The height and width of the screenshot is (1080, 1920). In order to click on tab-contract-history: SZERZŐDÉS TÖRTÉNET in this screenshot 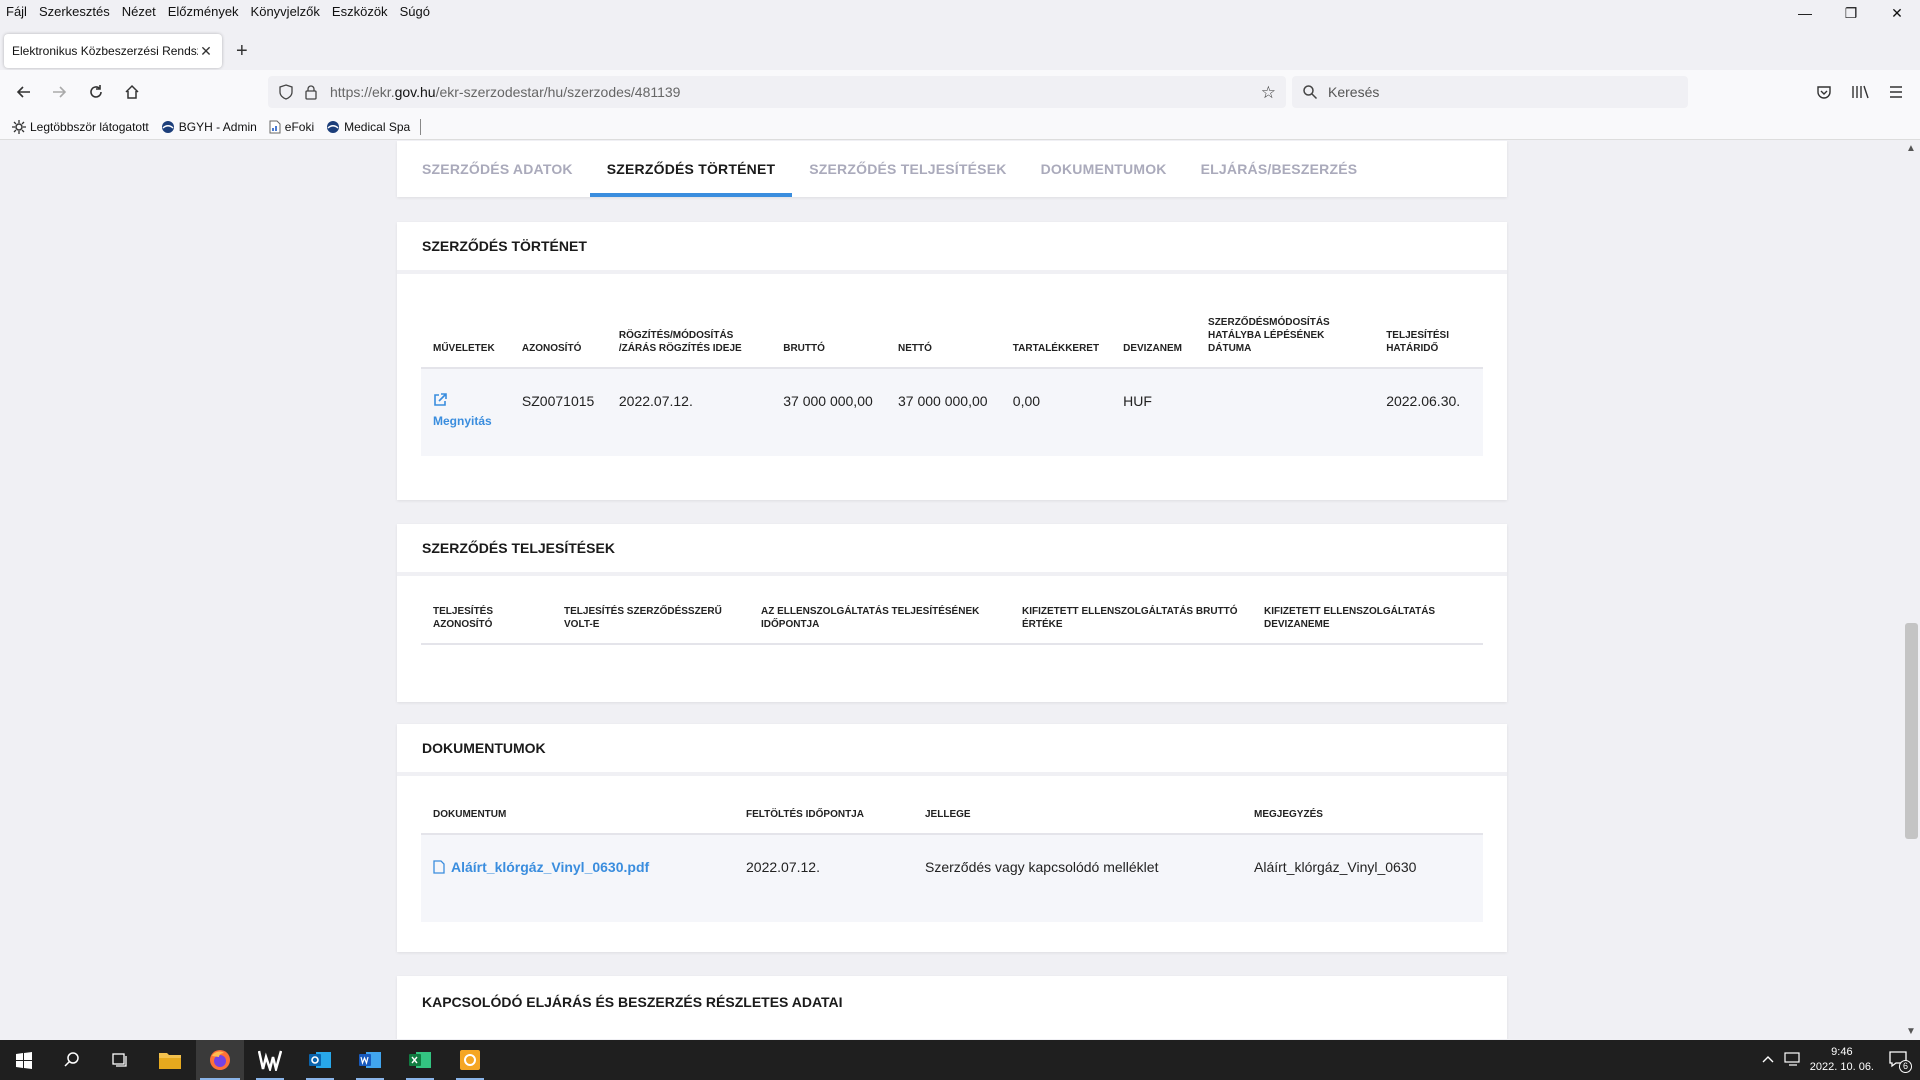, I will do `click(691, 169)`.